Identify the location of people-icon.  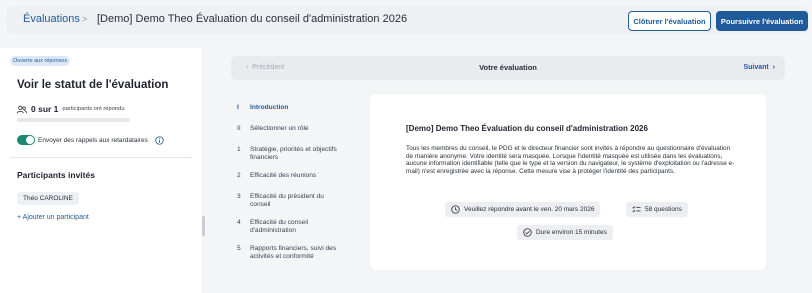
(22, 109).